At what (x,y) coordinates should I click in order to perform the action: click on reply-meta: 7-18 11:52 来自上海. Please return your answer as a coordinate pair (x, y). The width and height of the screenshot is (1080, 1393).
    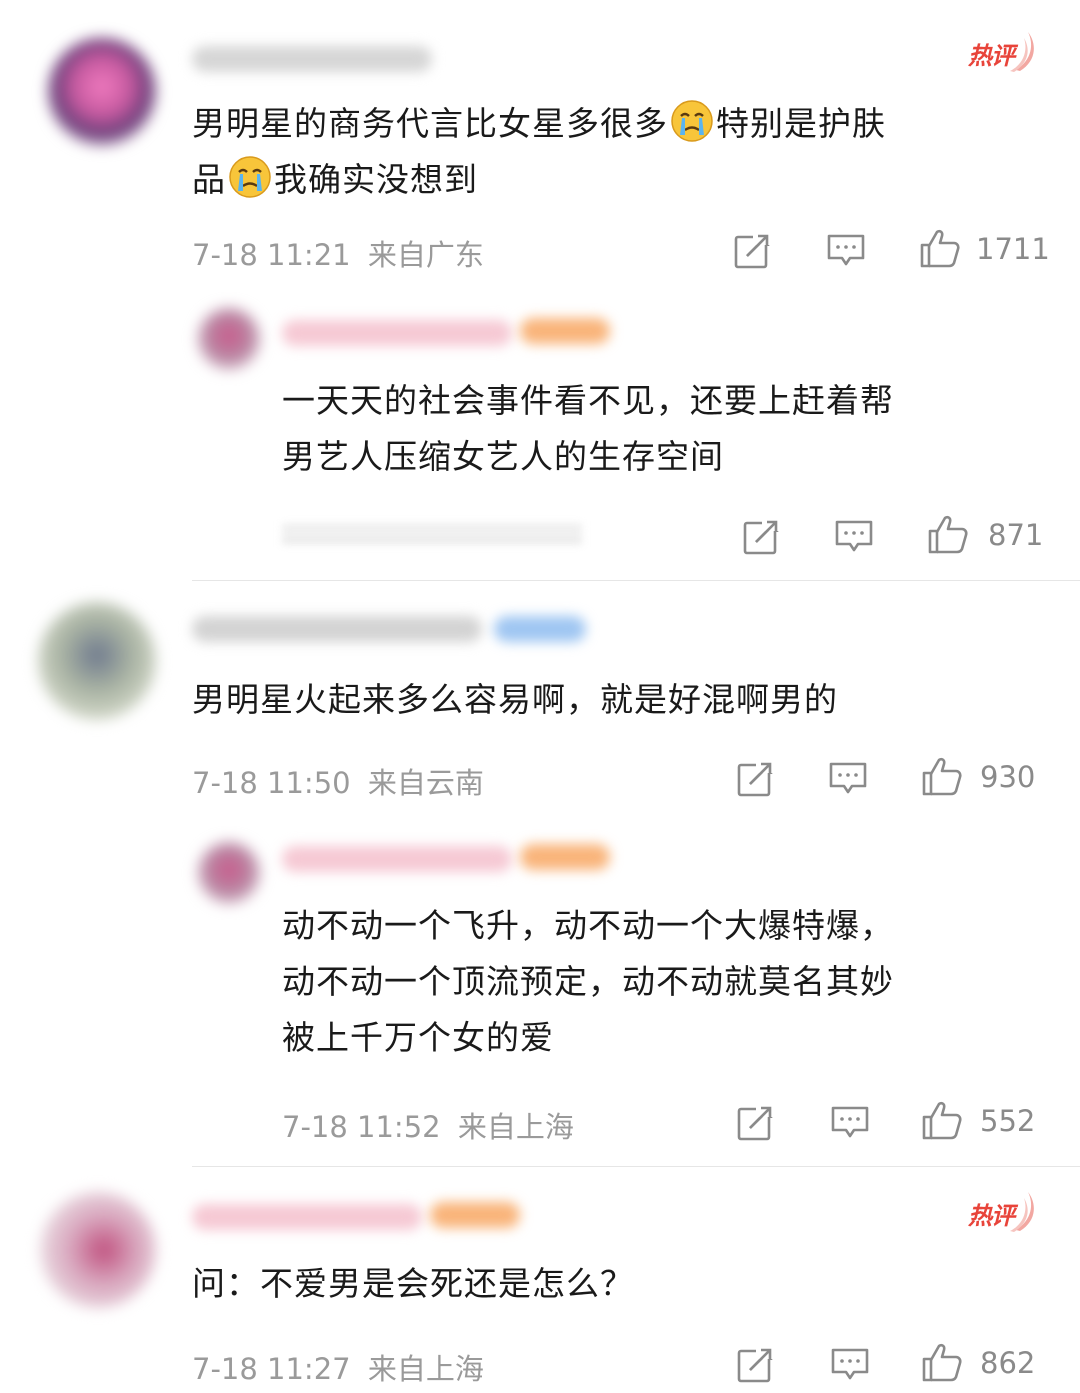
    Looking at the image, I should click on (428, 1125).